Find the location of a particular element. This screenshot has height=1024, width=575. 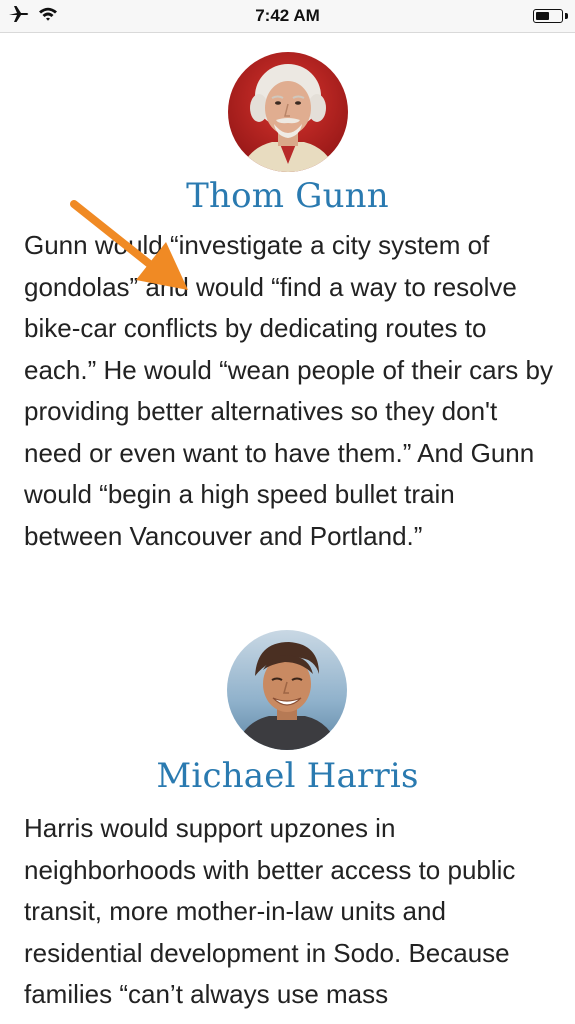

battery-tip is located at coordinates (566, 16).